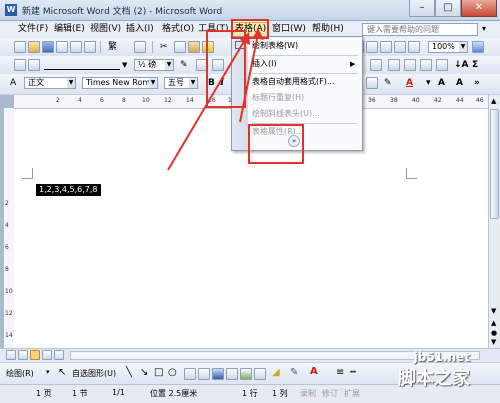  What do you see at coordinates (174, 393) in the screenshot?
I see `status-position: 位置 2.5厘米` at bounding box center [174, 393].